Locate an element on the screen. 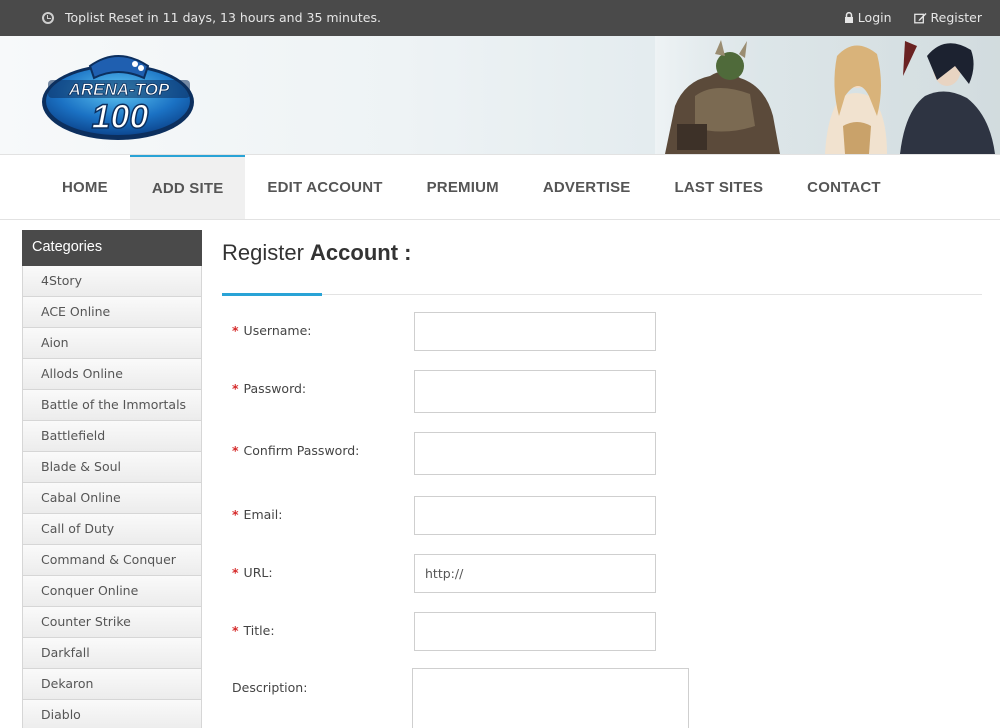 The height and width of the screenshot is (728, 1000). login-label: Login is located at coordinates (874, 17).